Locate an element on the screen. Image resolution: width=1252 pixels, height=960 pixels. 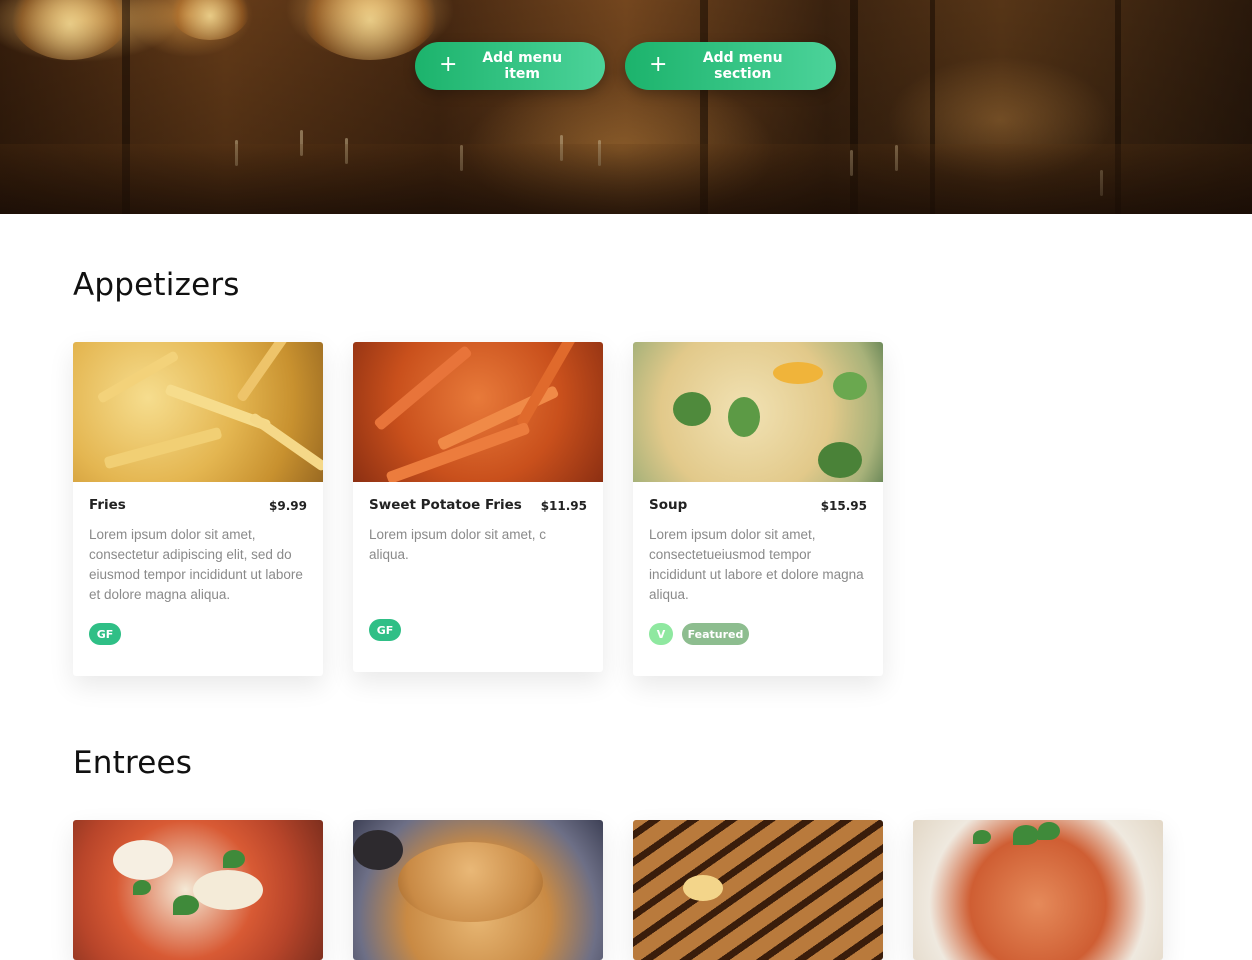
burger-photo is located at coordinates (478, 890).